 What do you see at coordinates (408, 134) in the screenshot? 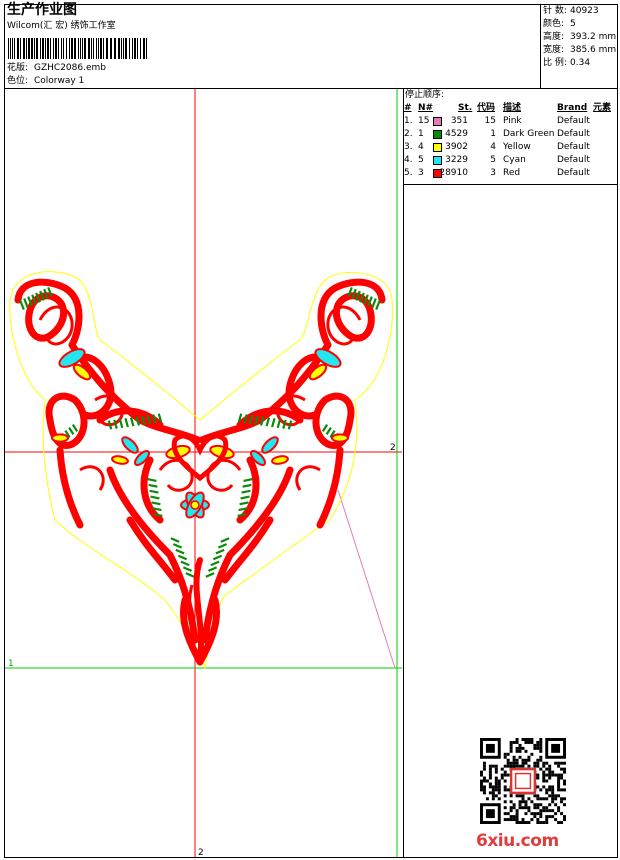
I see `row-index: 2.` at bounding box center [408, 134].